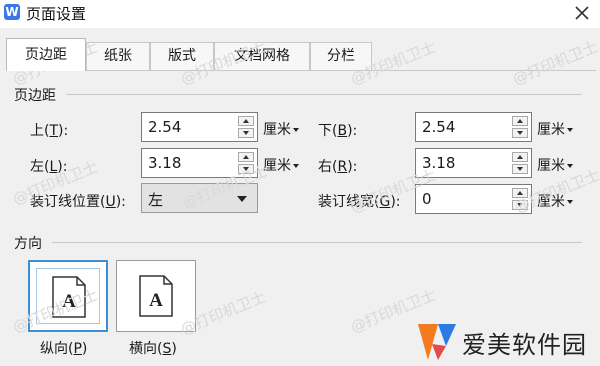  What do you see at coordinates (64, 349) in the screenshot?
I see `portrait-label: 纵向(P)` at bounding box center [64, 349].